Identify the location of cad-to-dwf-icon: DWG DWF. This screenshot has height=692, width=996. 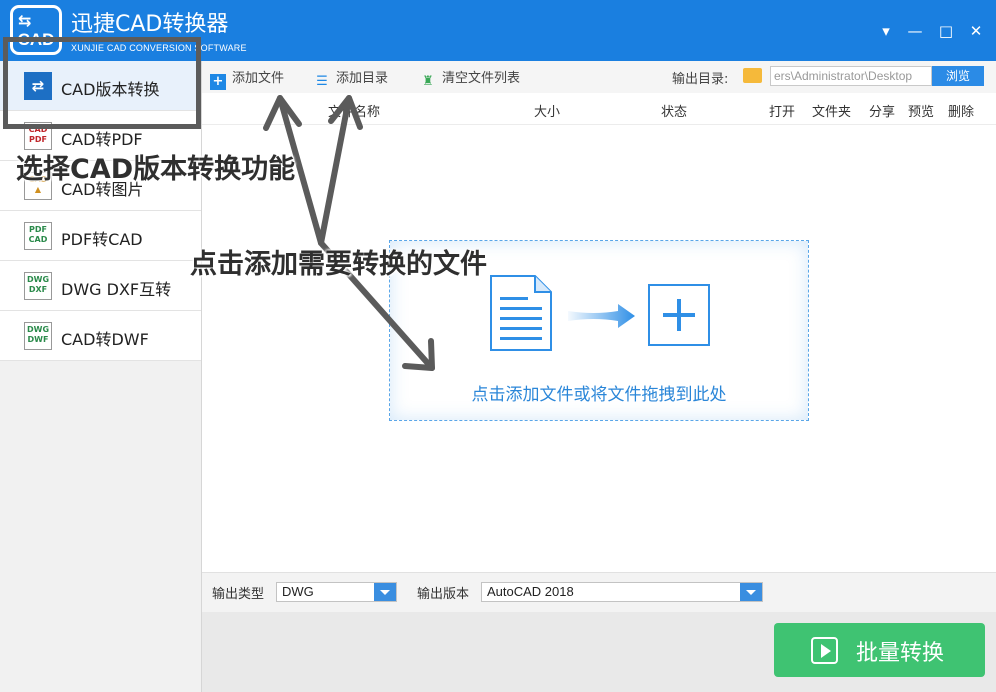
(38, 336).